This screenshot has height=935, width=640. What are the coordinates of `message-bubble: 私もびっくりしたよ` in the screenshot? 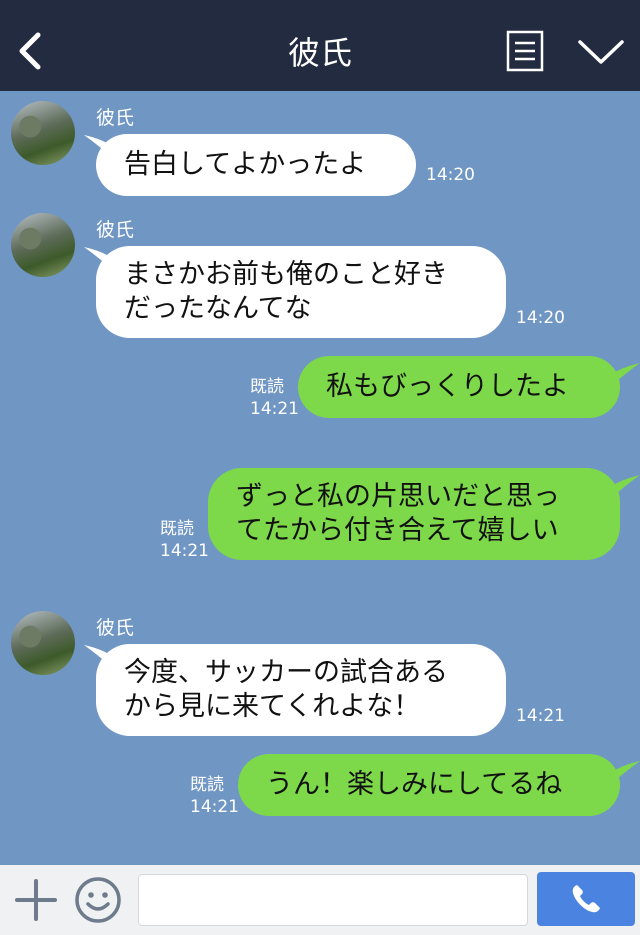 It's located at (459, 387).